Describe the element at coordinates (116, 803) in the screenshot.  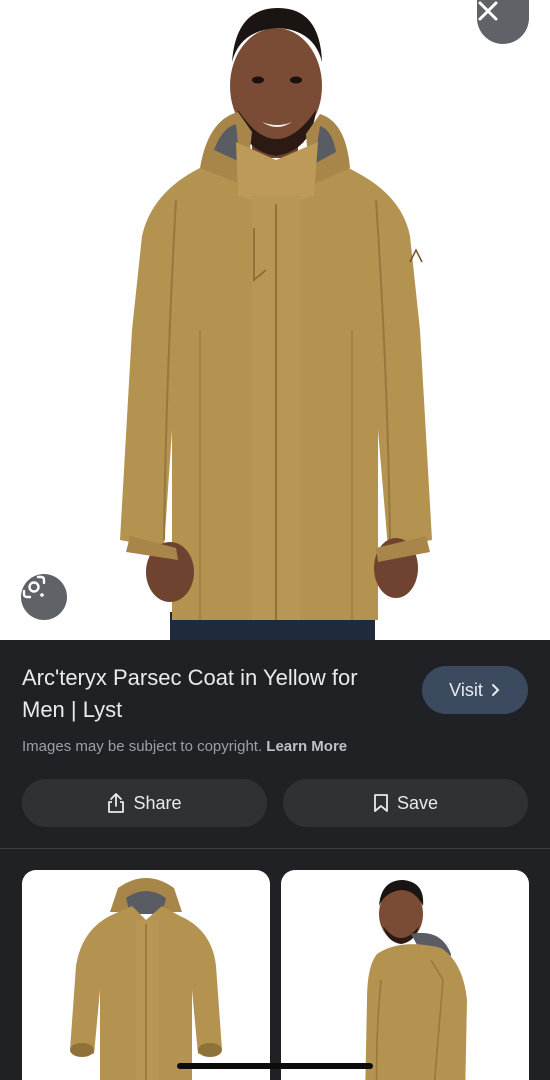
I see `share-icon` at that location.